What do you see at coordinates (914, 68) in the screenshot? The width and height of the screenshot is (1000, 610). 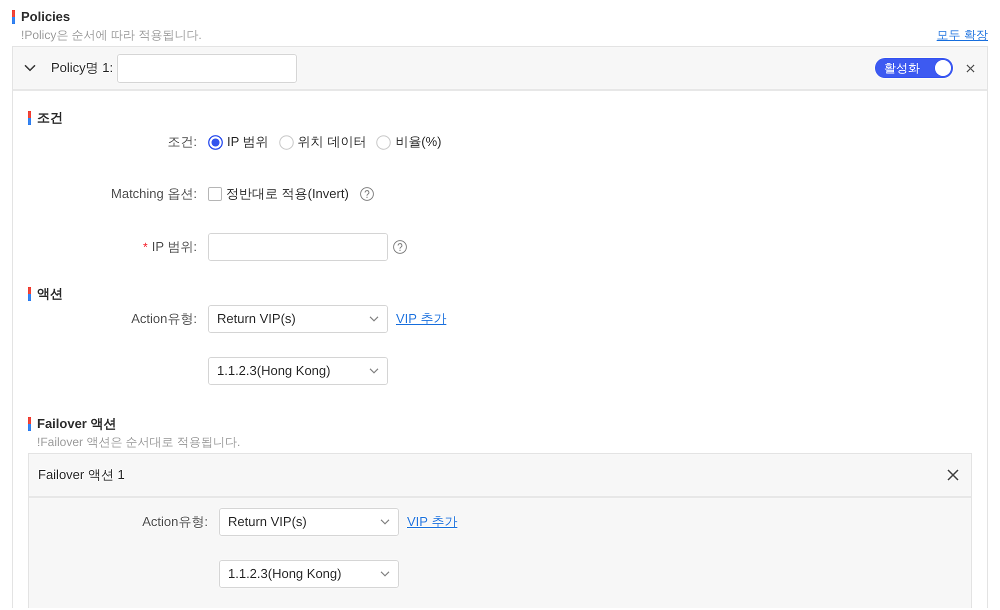 I see `toggle-switch: 활성화` at bounding box center [914, 68].